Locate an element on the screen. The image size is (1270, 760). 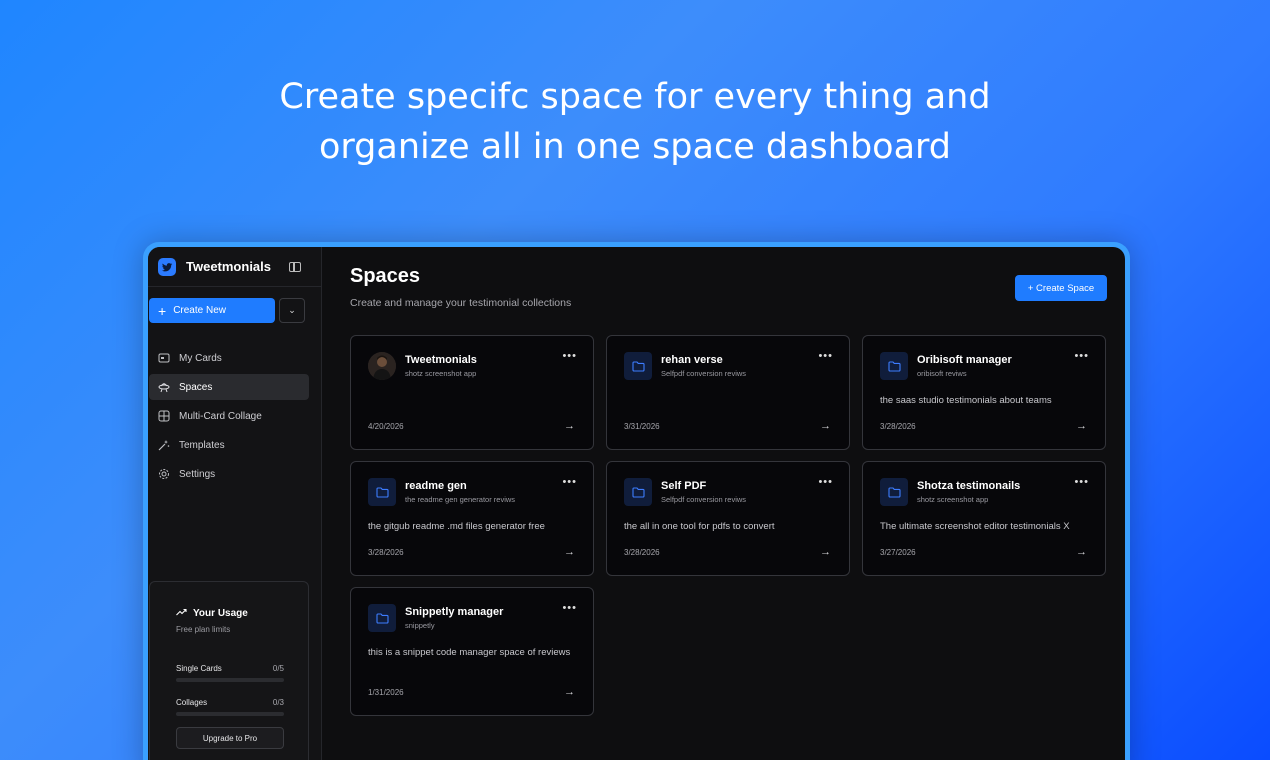
usage-single-bar is located at coordinates (230, 680).